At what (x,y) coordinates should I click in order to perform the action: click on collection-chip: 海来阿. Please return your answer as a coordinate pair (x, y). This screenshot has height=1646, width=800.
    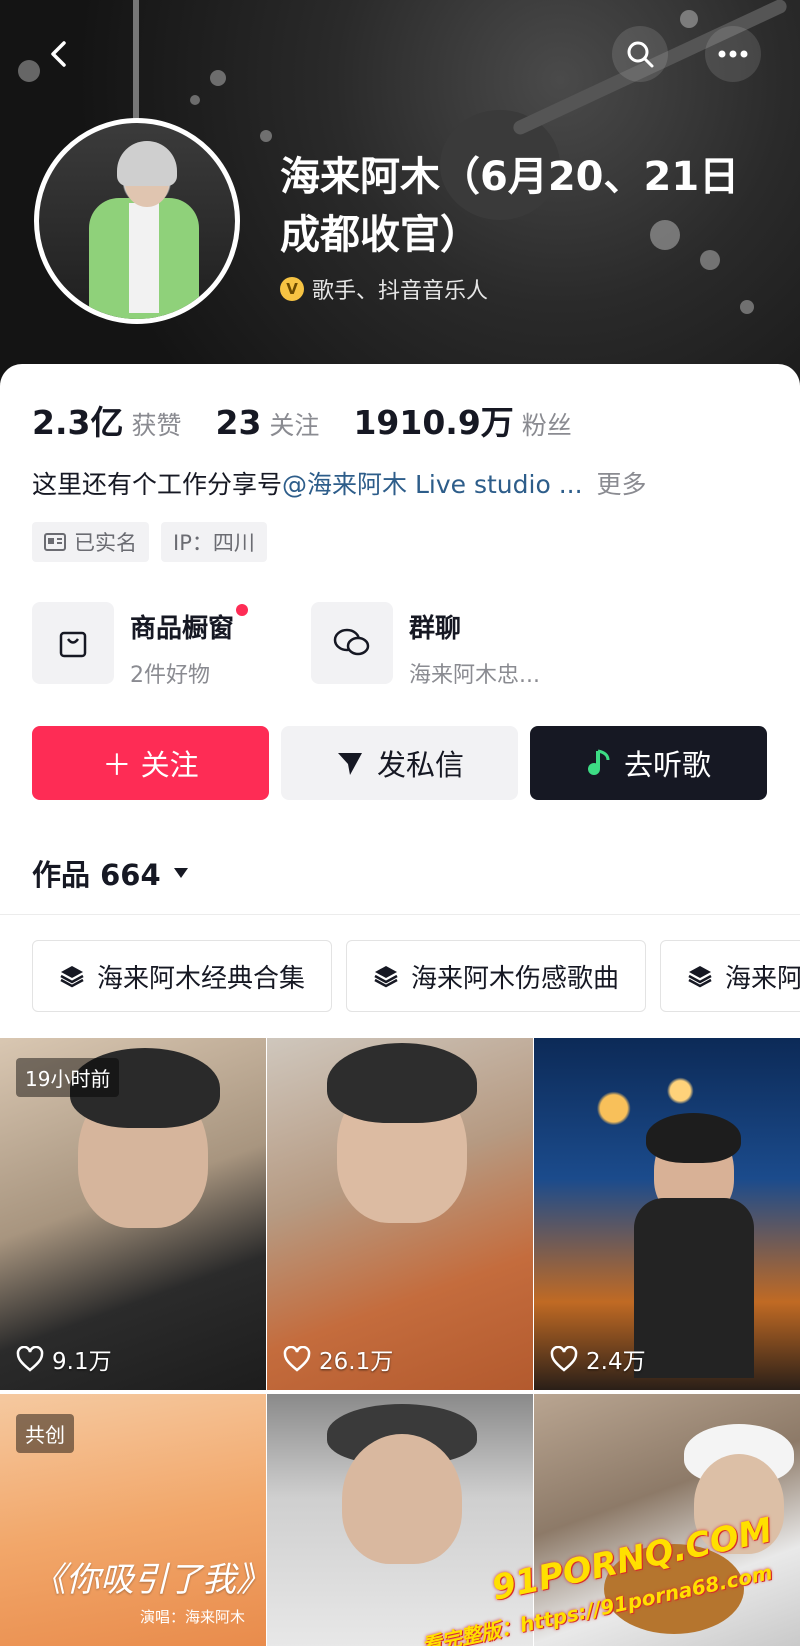
    Looking at the image, I should click on (730, 976).